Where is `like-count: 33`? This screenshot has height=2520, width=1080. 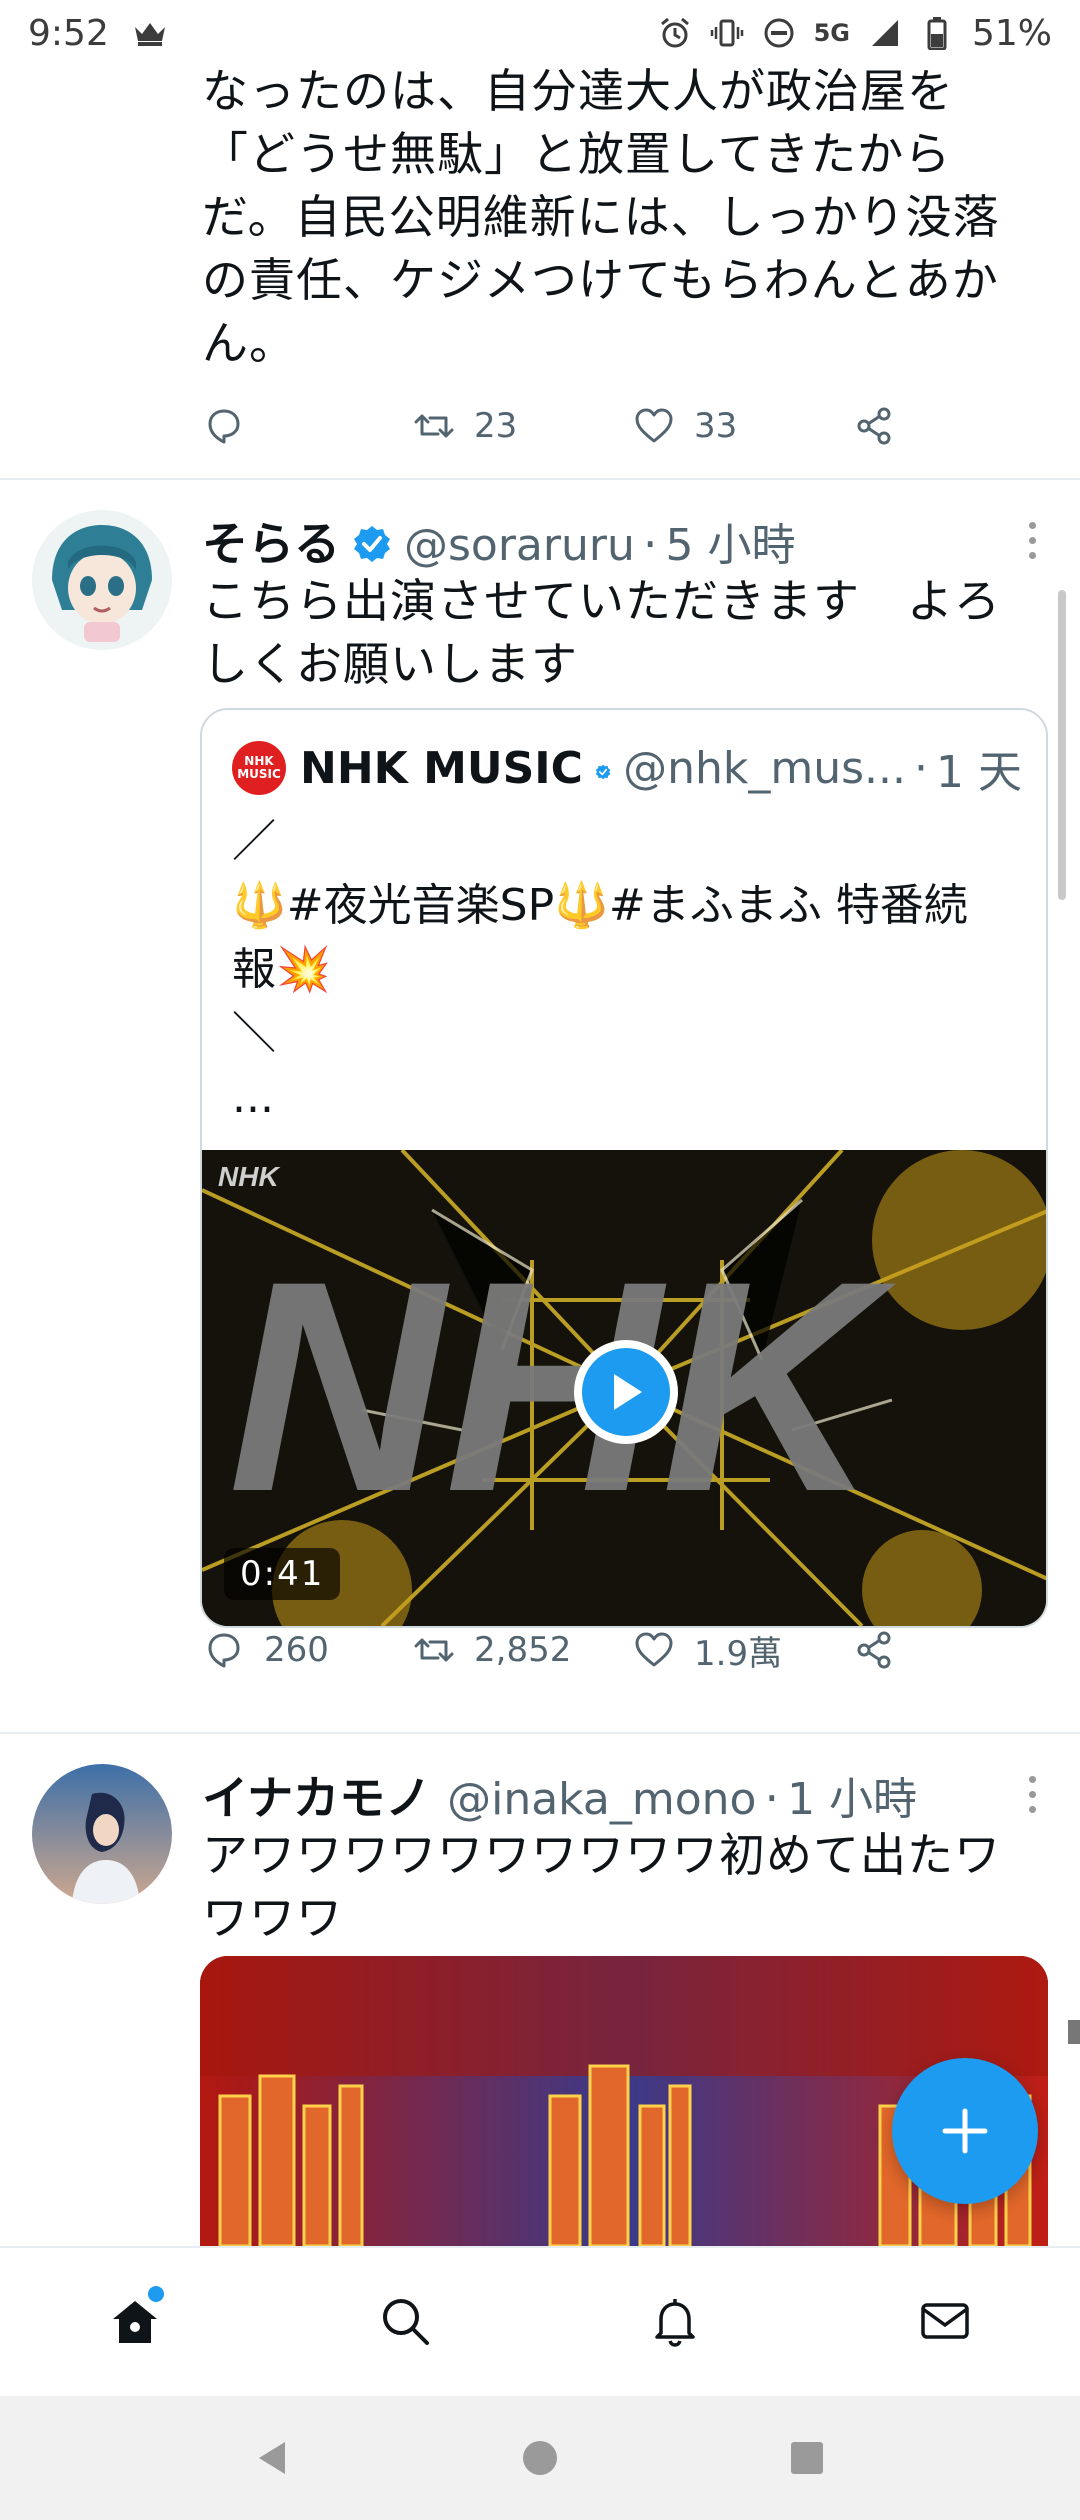 like-count: 33 is located at coordinates (716, 426).